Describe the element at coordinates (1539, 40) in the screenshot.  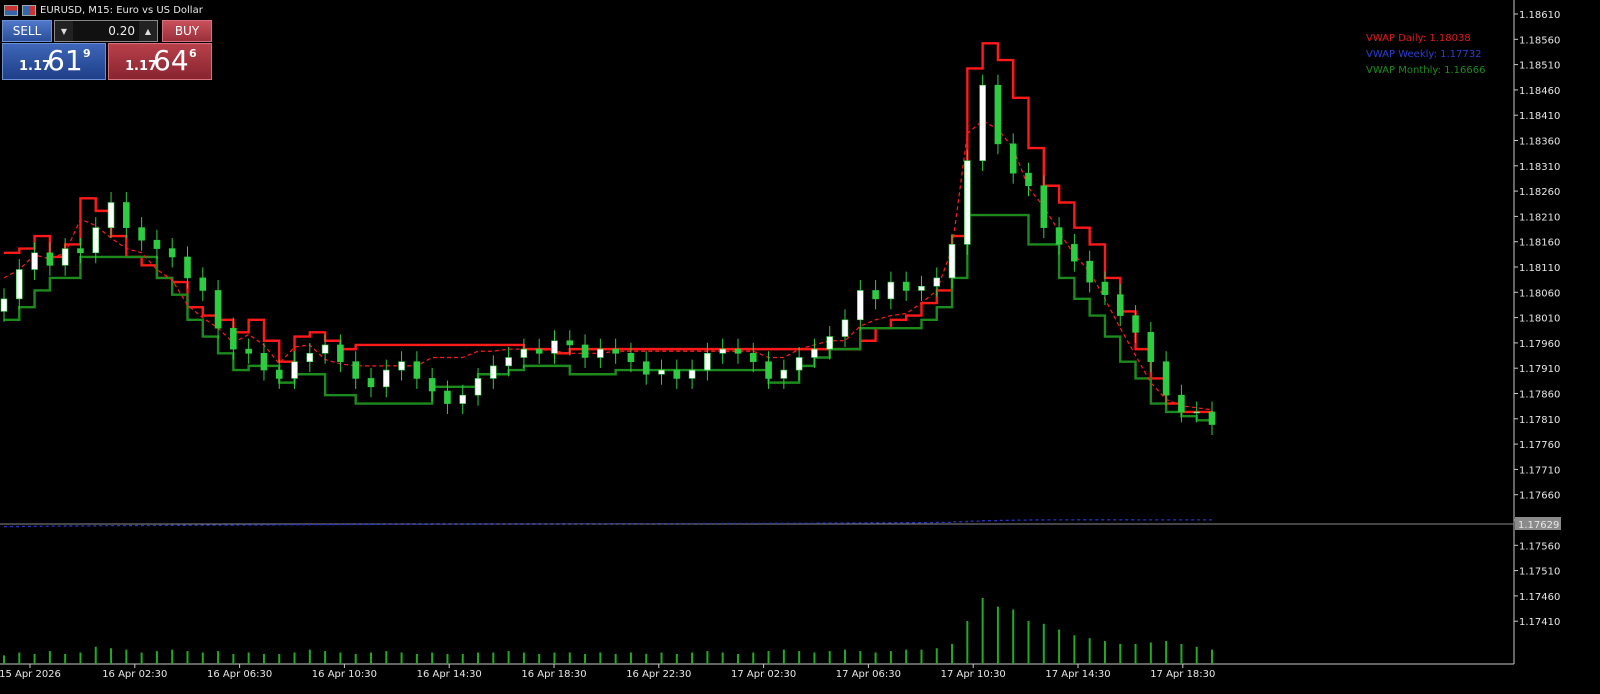
I see `y-tick-label: 1.18560` at that location.